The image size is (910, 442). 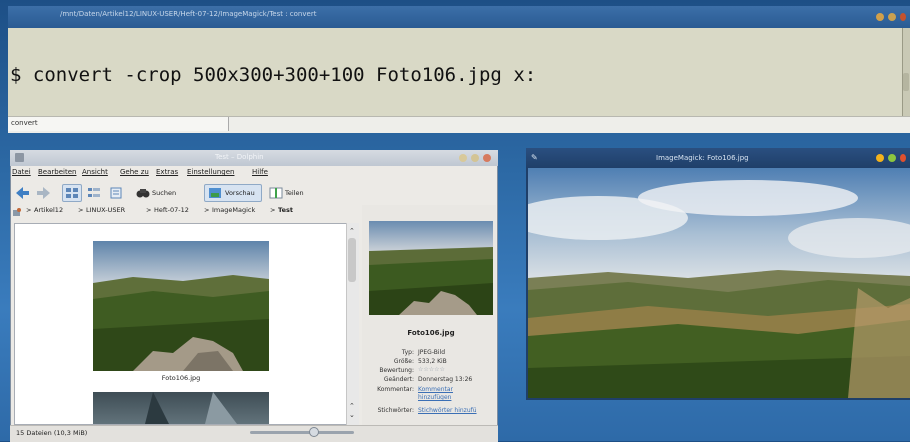 What do you see at coordinates (892, 158) in the screenshot?
I see `imagemagick-maximize-button` at bounding box center [892, 158].